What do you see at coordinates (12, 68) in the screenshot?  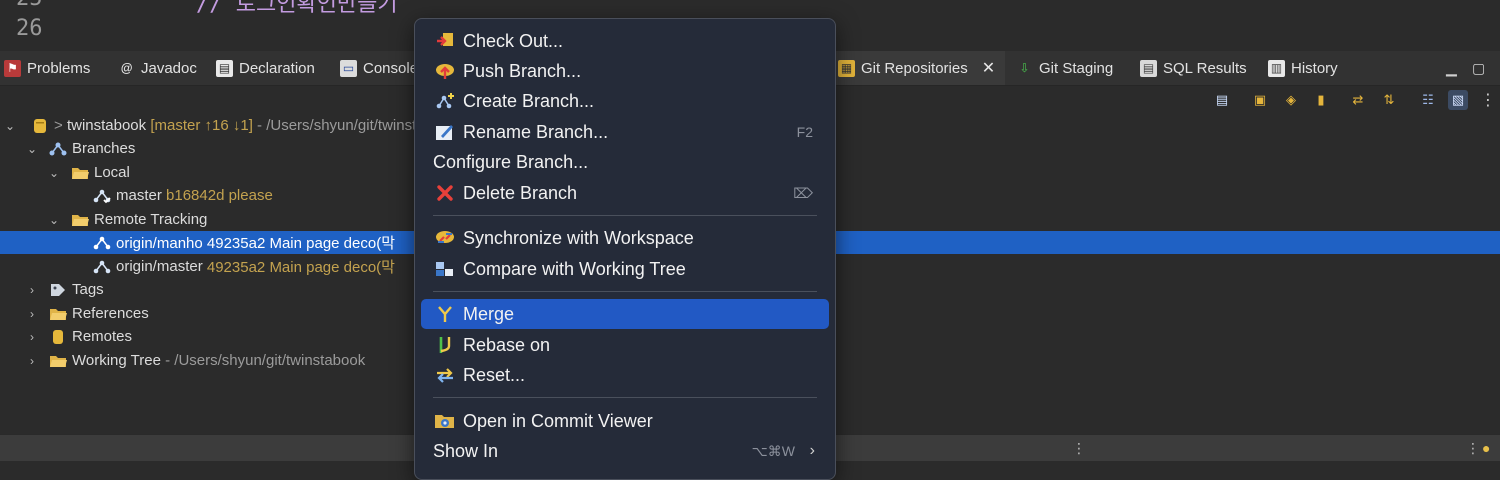 I see `problems-icon: ⚑` at bounding box center [12, 68].